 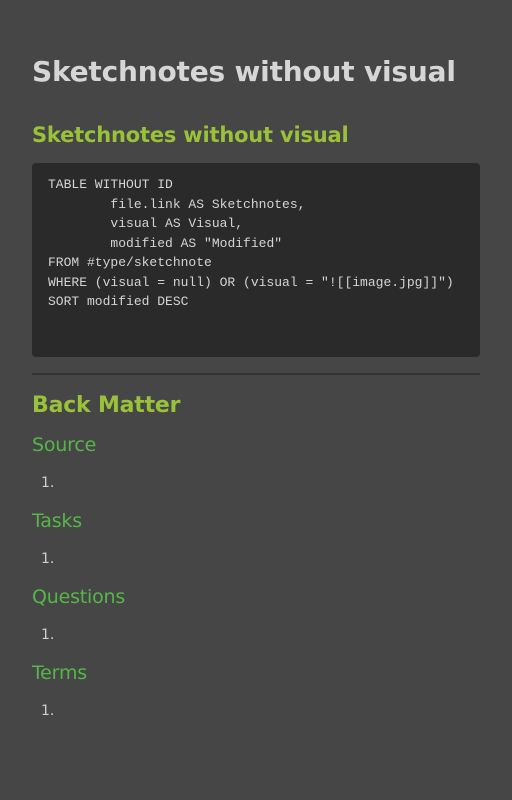 I want to click on section-source: Source 1., so click(x=256, y=462).